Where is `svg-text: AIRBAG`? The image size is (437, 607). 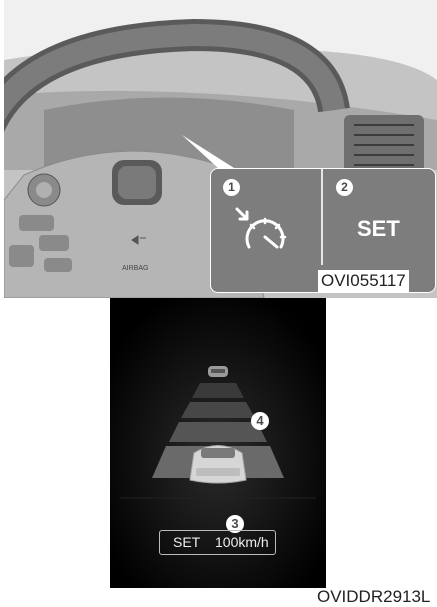
svg-text: AIRBAG is located at coordinates (135, 268).